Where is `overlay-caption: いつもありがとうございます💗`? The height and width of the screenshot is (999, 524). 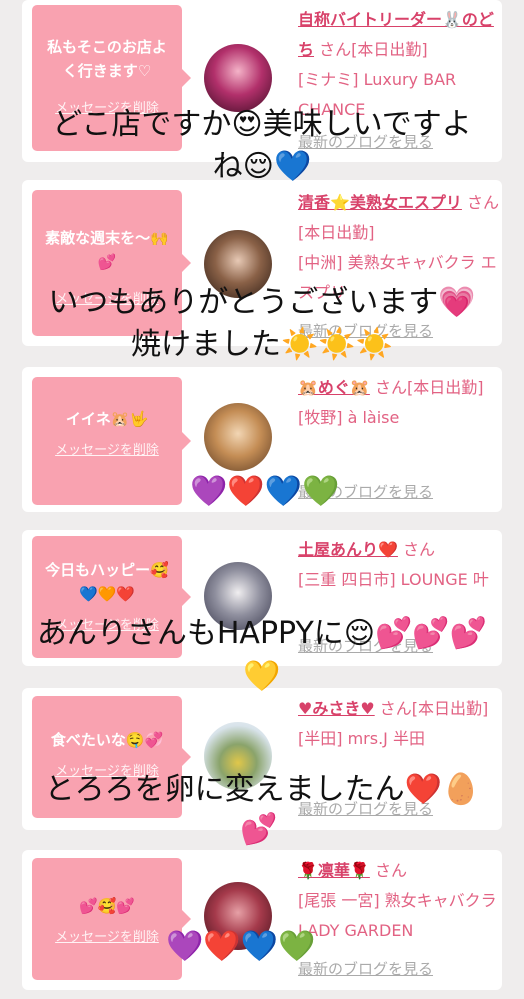
overlay-caption: いつもありがとうございます💗 is located at coordinates (262, 302).